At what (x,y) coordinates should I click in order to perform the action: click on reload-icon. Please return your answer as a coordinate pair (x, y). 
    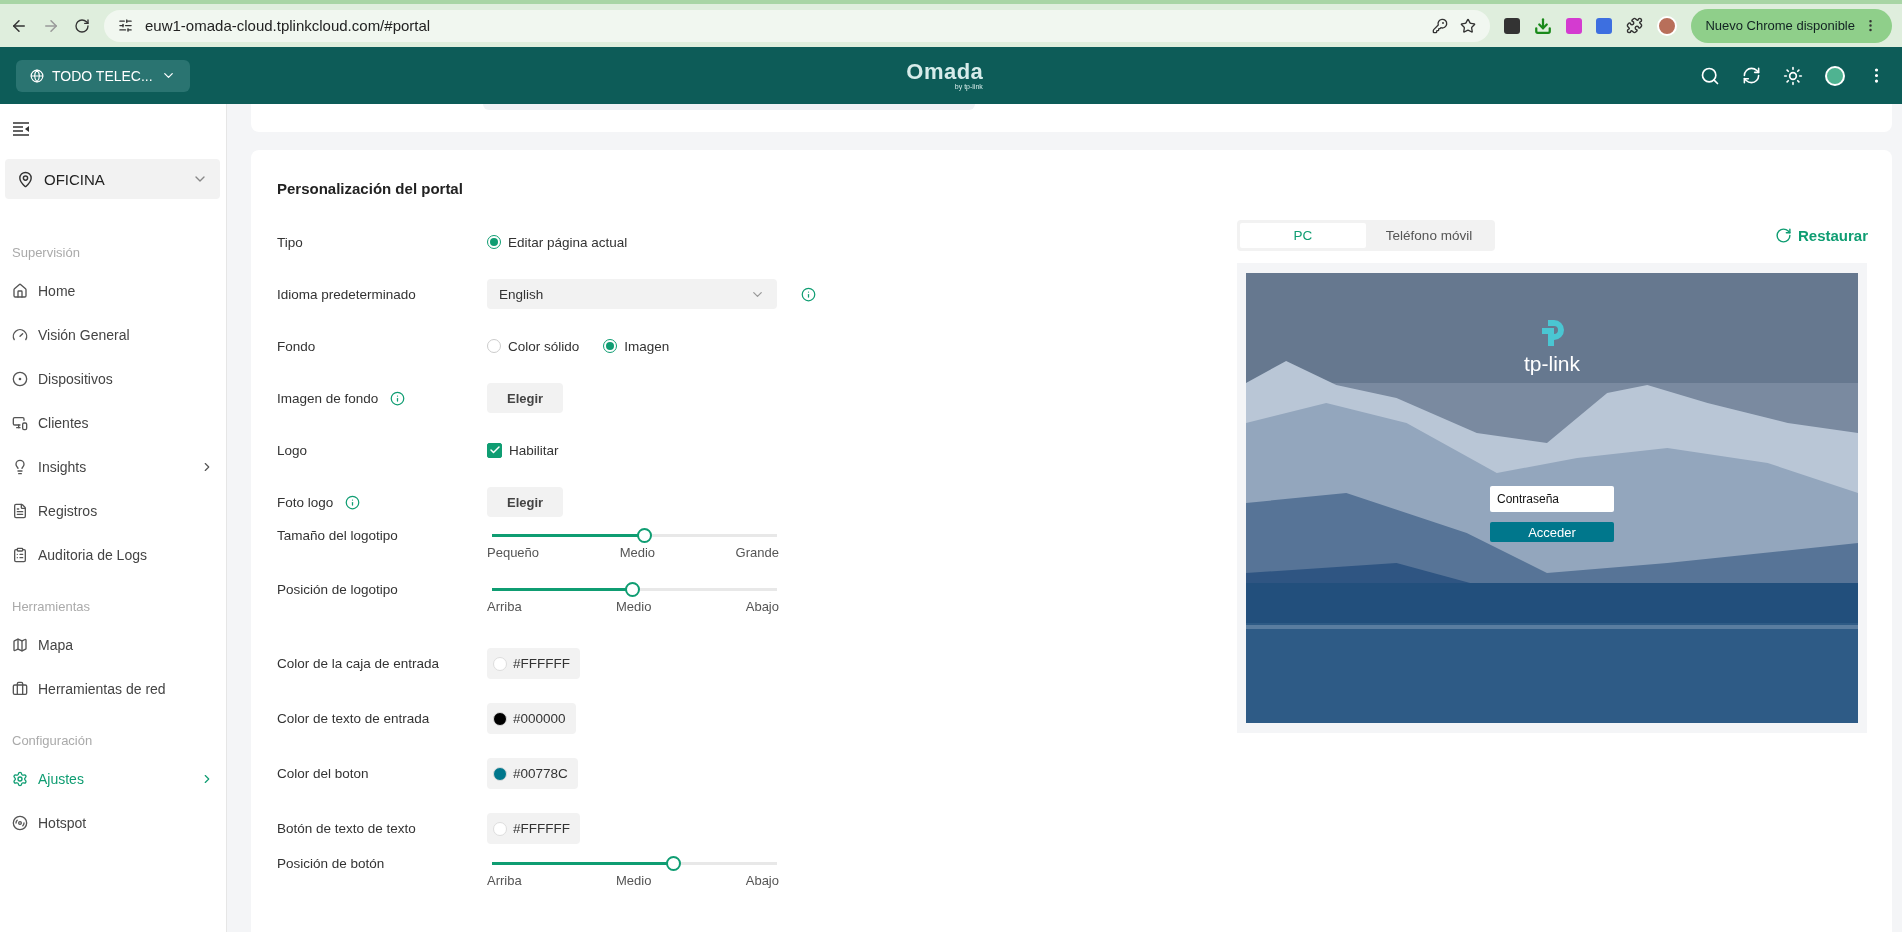
    Looking at the image, I should click on (82, 25).